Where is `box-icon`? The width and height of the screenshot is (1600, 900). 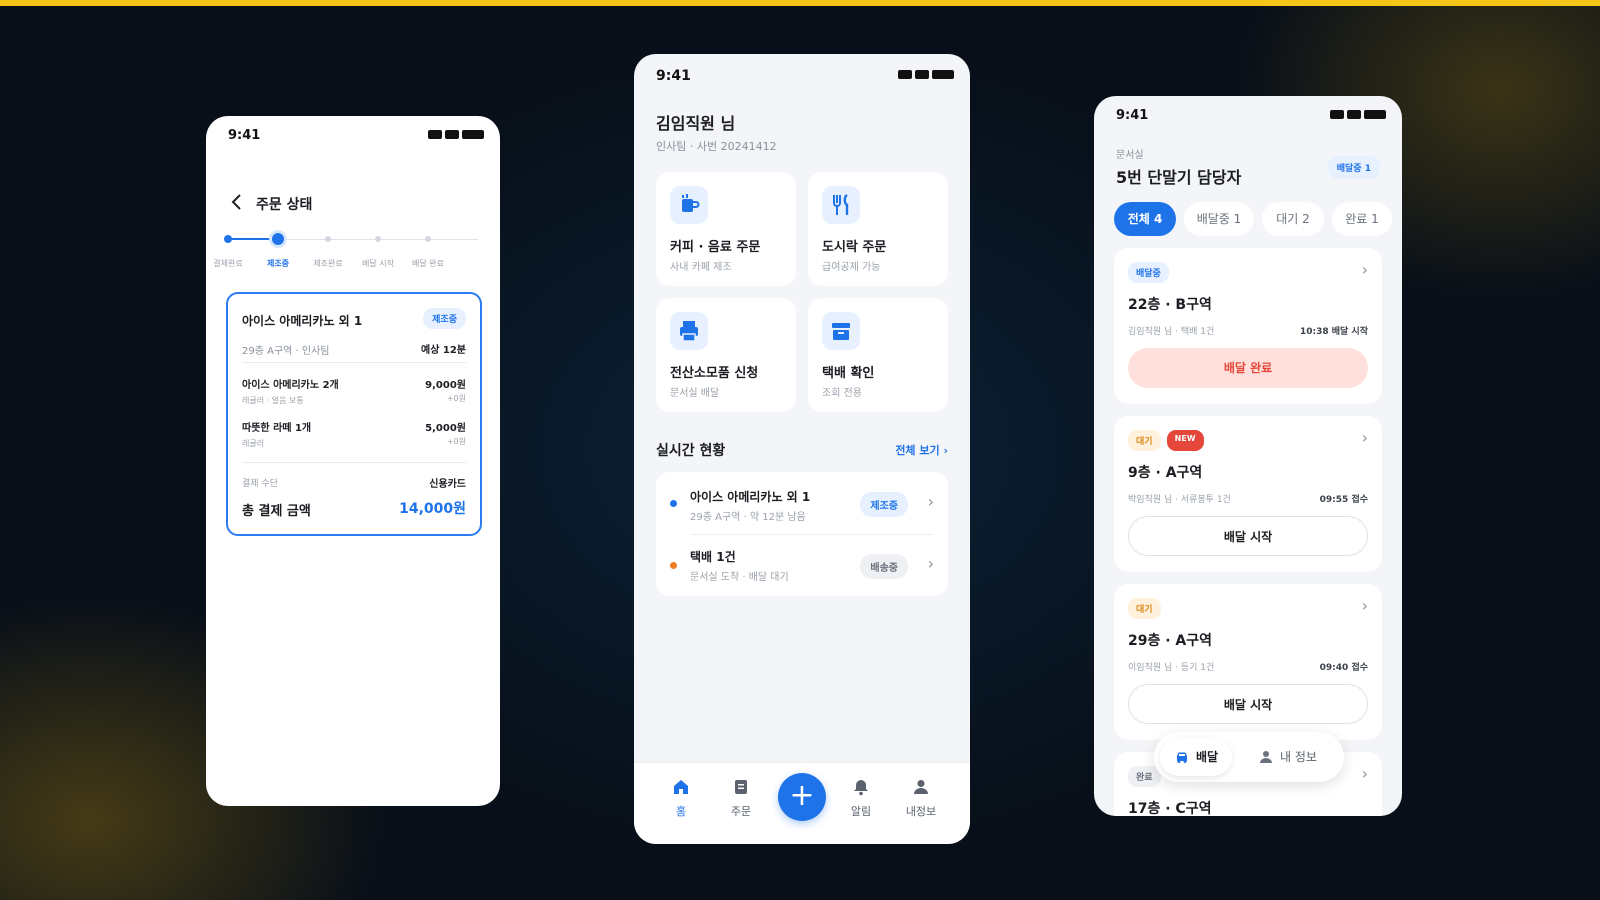
box-icon is located at coordinates (841, 331).